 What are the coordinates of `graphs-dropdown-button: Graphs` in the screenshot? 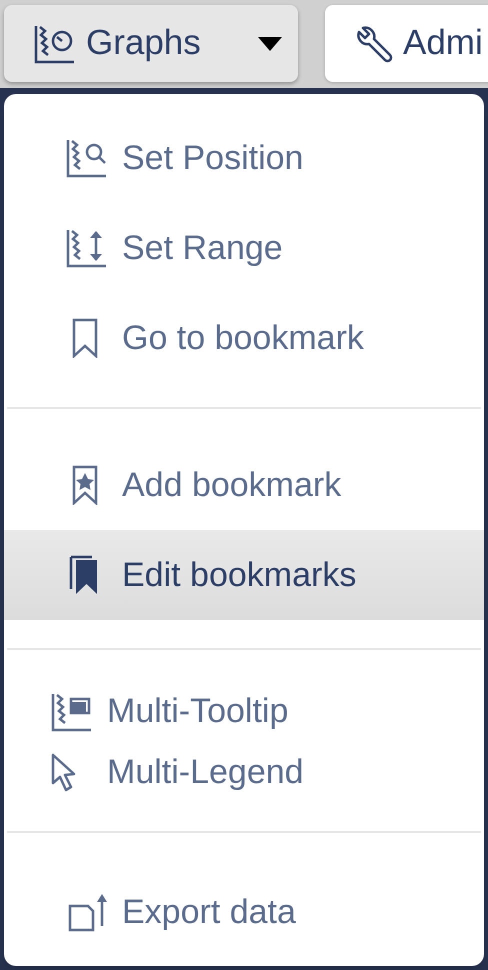 It's located at (151, 43).